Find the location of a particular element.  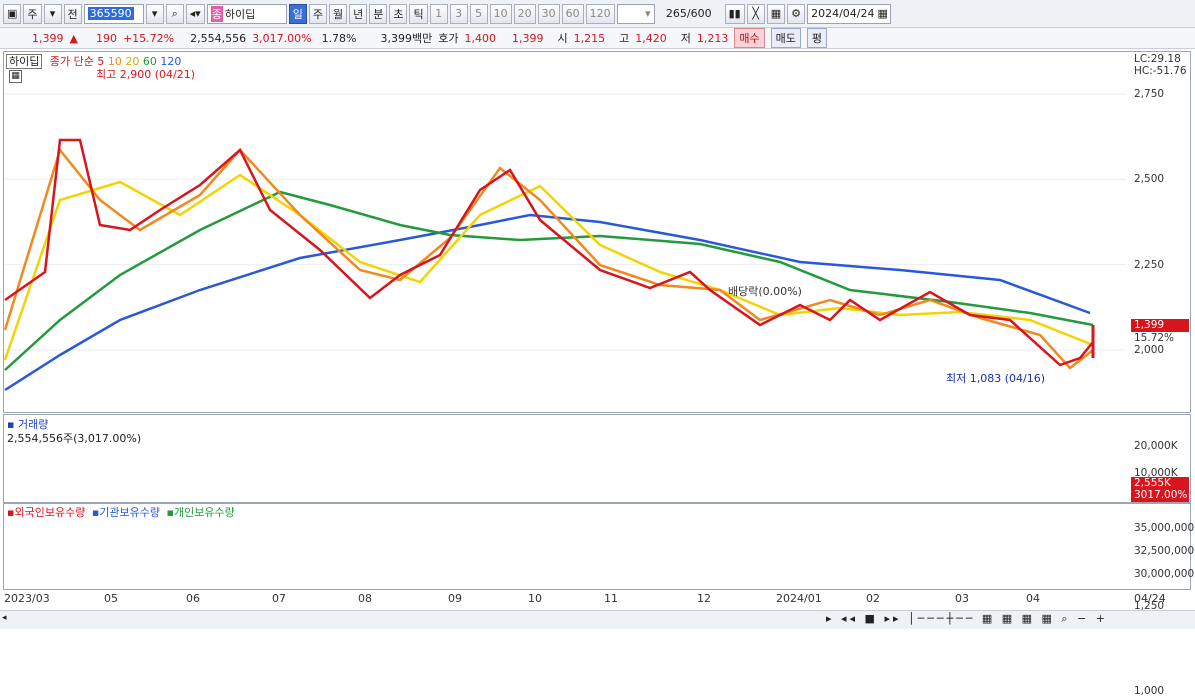

legend-stock: 하이딥 is located at coordinates (24, 61).